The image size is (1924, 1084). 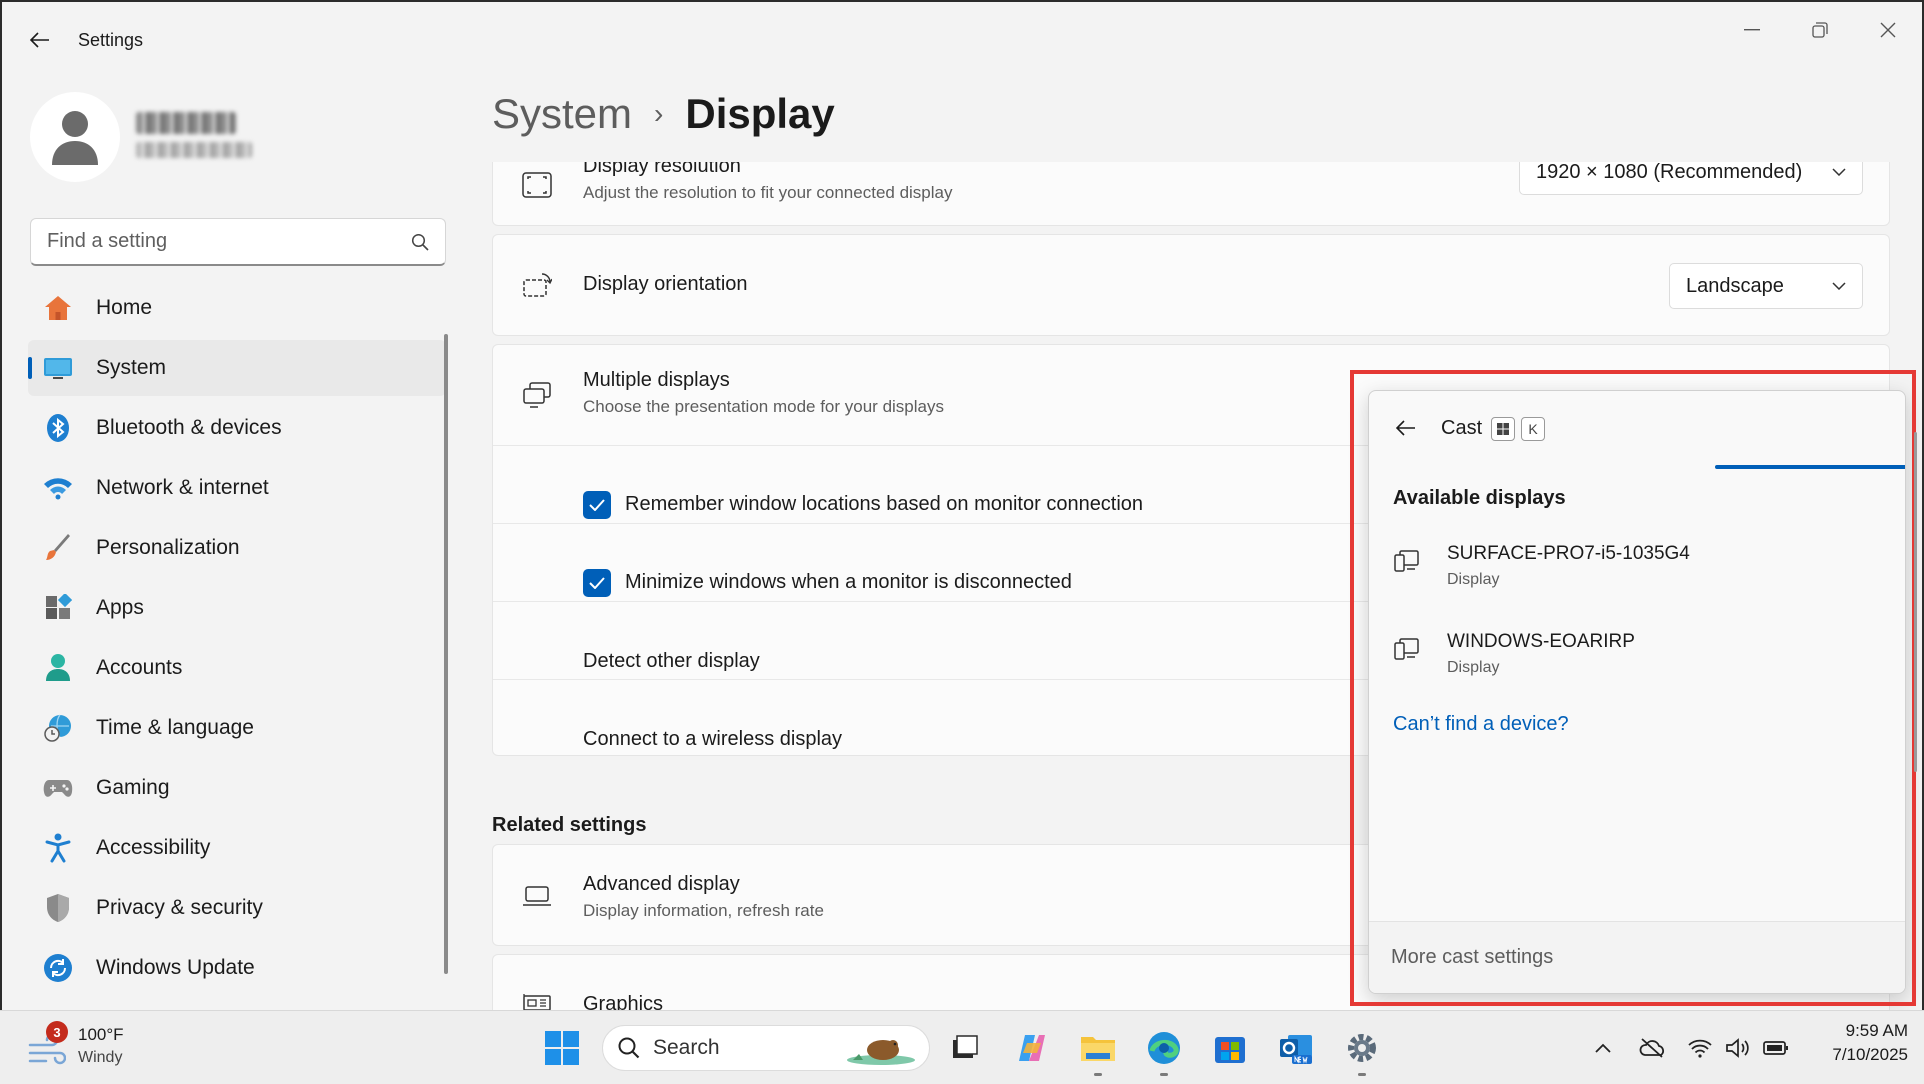 What do you see at coordinates (1472, 957) in the screenshot?
I see `more-cast-settings-link: More cast settings` at bounding box center [1472, 957].